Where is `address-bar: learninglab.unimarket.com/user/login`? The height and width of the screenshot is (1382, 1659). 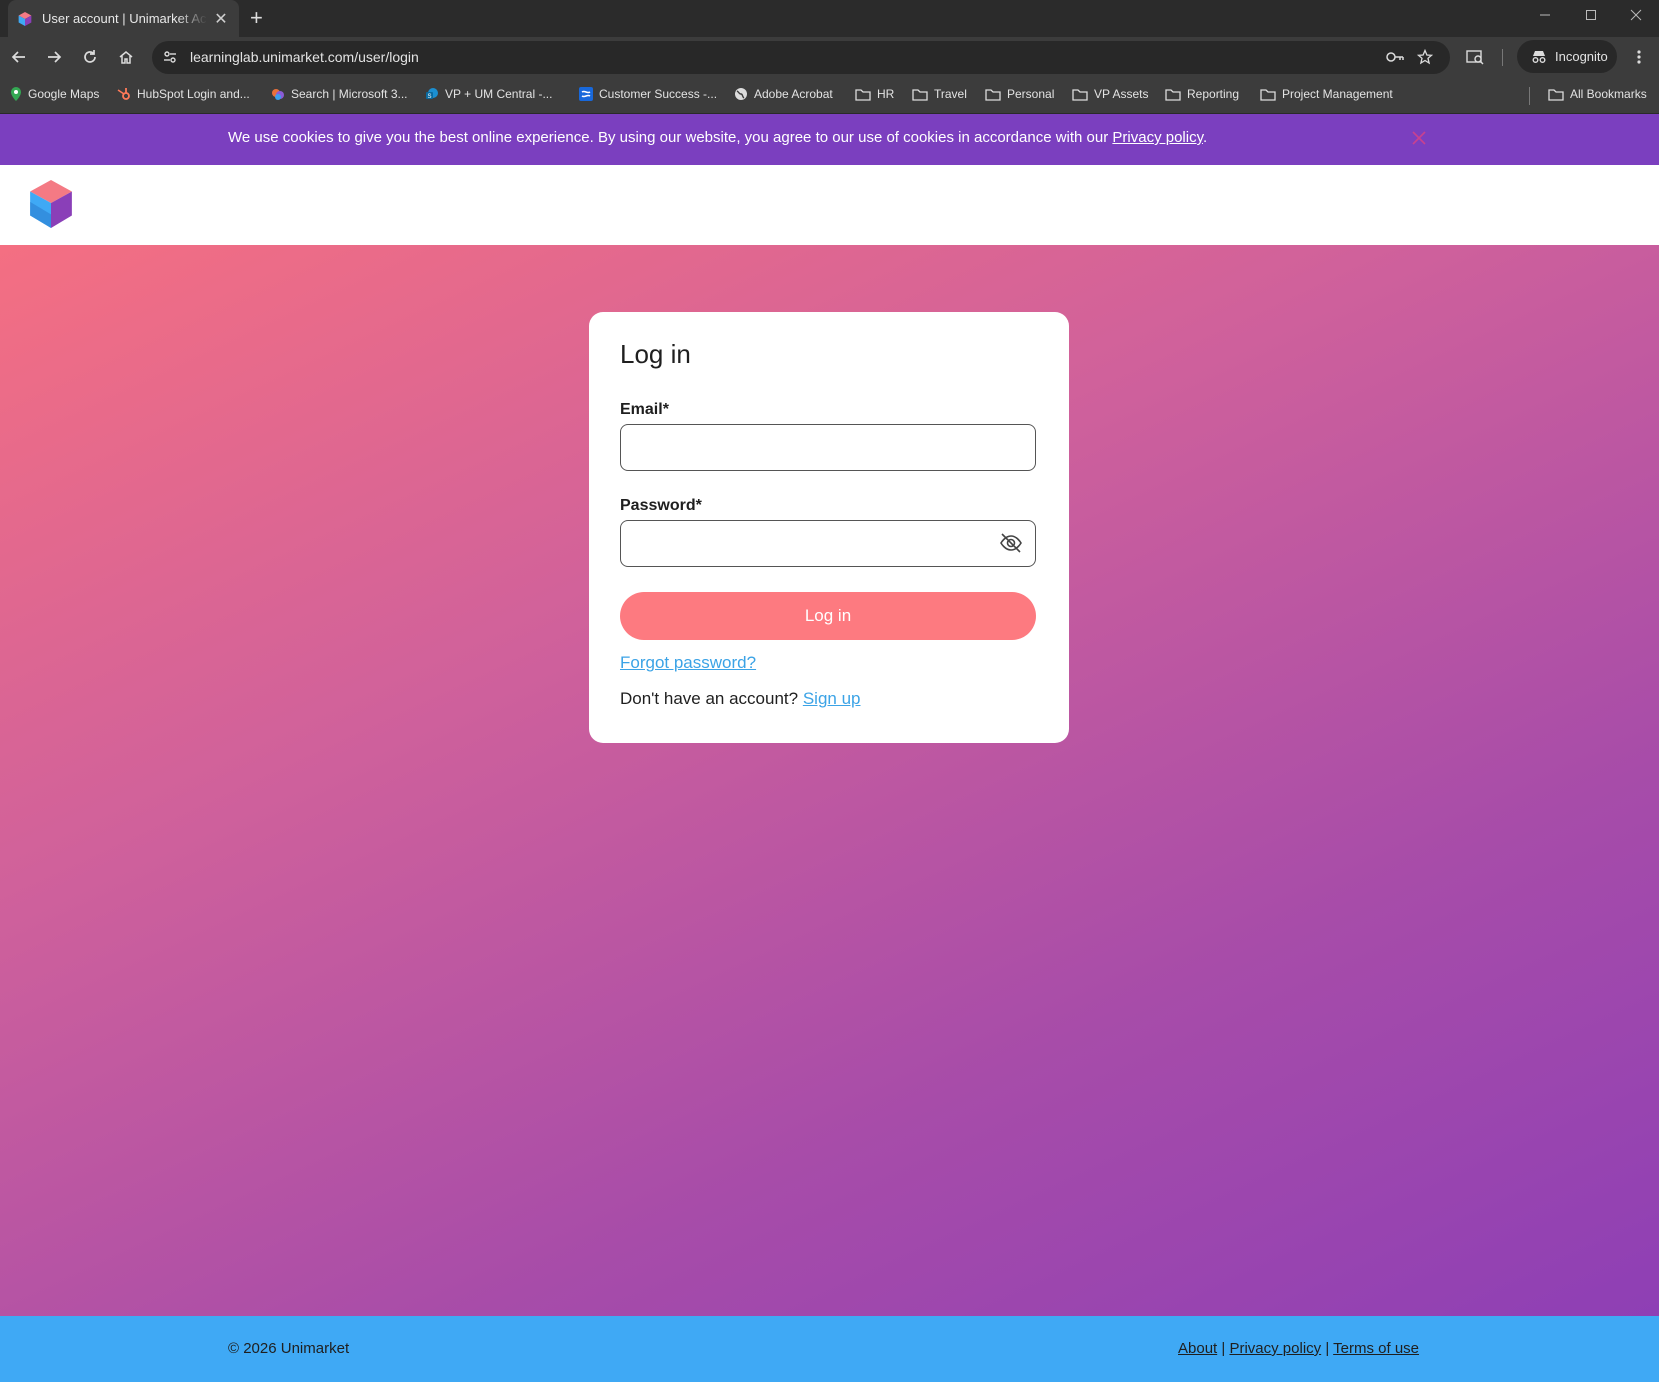 address-bar: learninglab.unimarket.com/user/login is located at coordinates (801, 57).